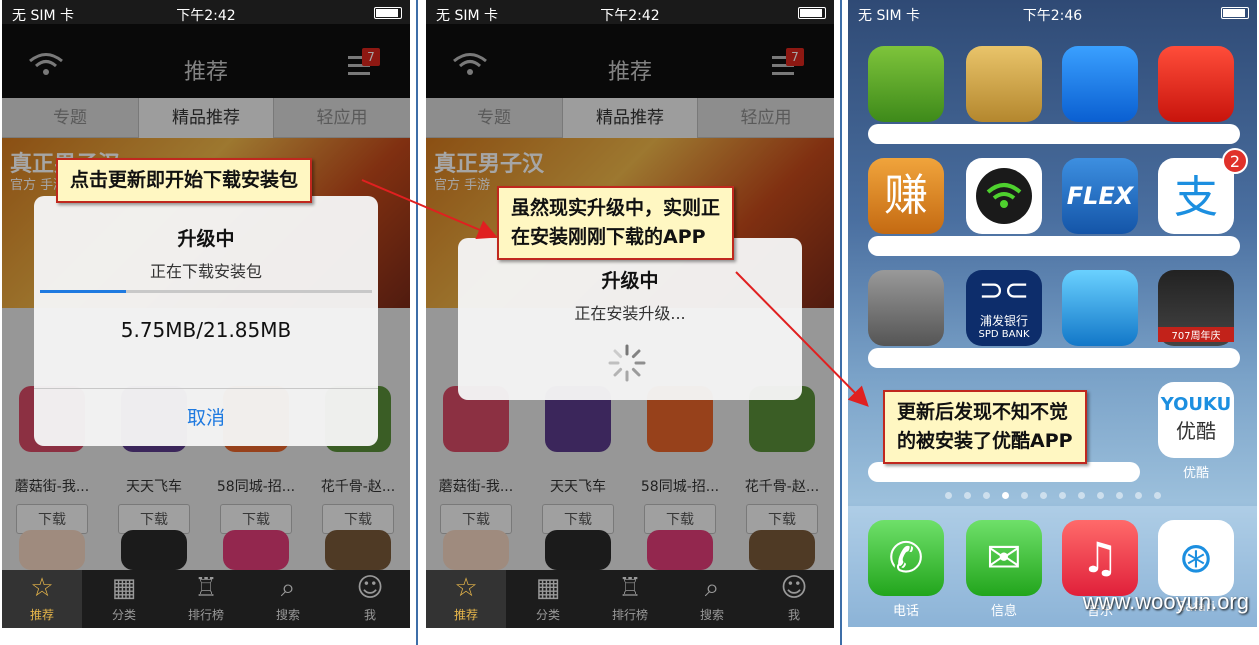 The width and height of the screenshot is (1259, 645). I want to click on dock-label: 电话, so click(905, 611).